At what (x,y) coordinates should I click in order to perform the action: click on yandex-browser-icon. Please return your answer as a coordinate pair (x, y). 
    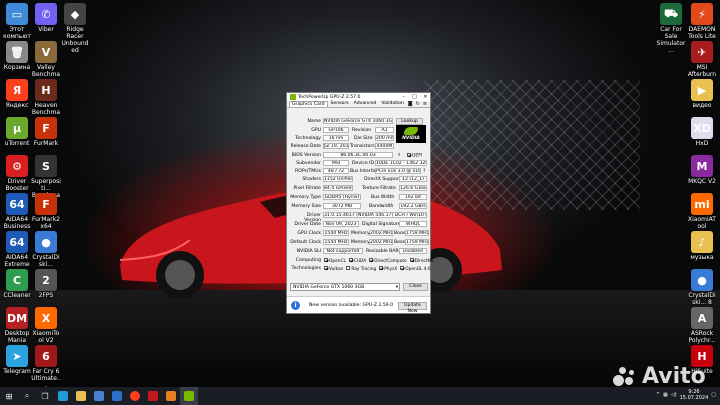
    Looking at the image, I should click on (135, 396).